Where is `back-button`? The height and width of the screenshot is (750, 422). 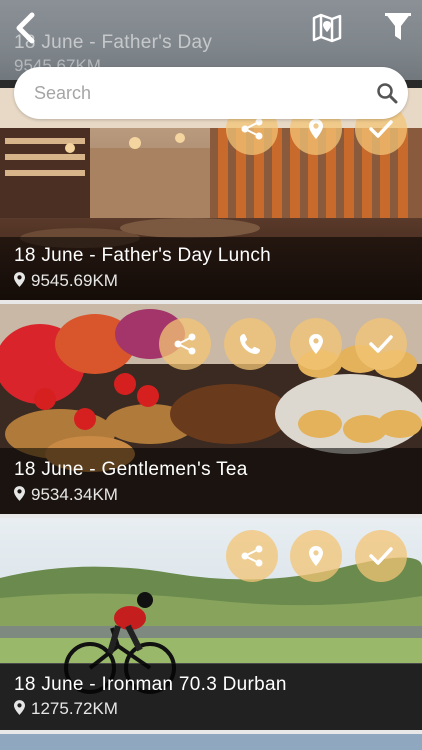
back-button is located at coordinates (25, 28).